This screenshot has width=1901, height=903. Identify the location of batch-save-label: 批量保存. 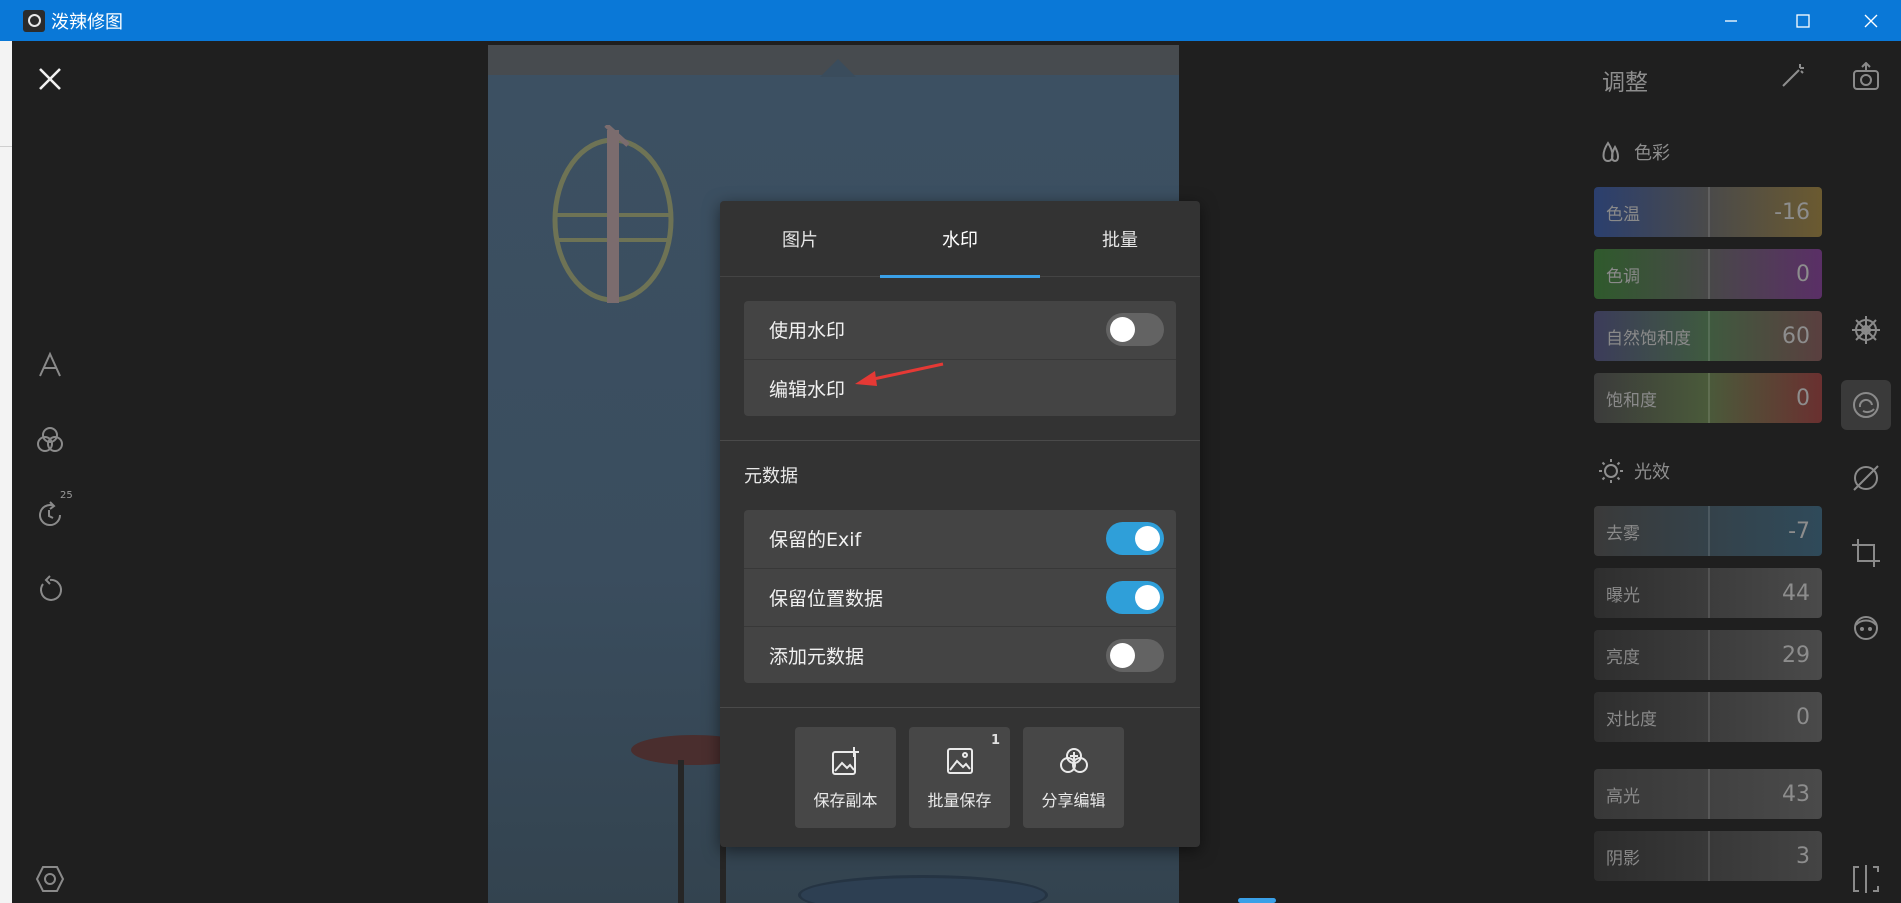
(959, 800).